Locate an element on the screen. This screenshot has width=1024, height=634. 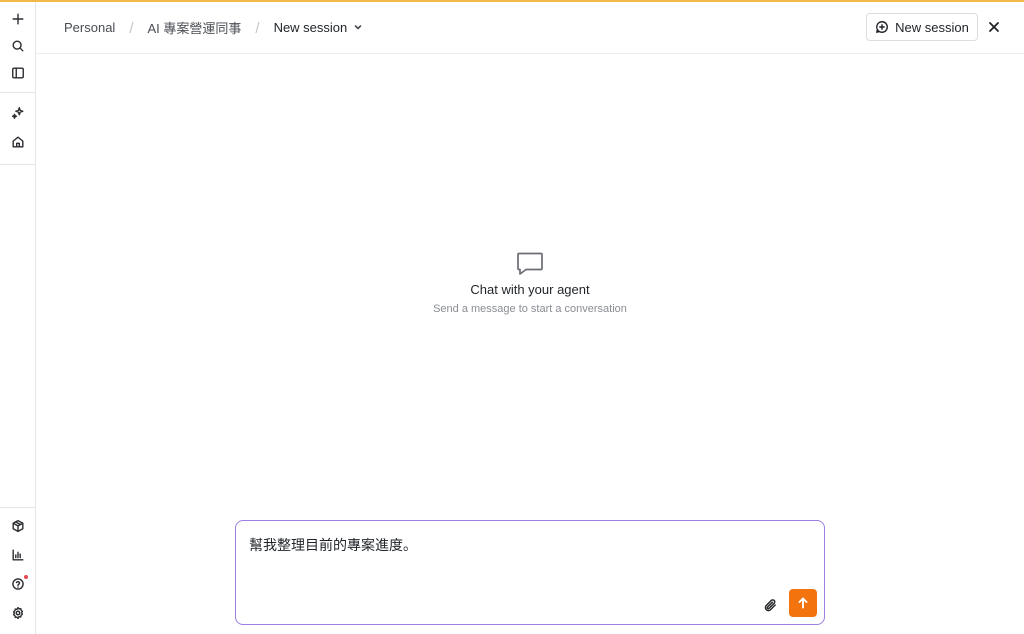
breadcrumb: Personal / AI 專案營運同事 / New session is located at coordinates (213, 27).